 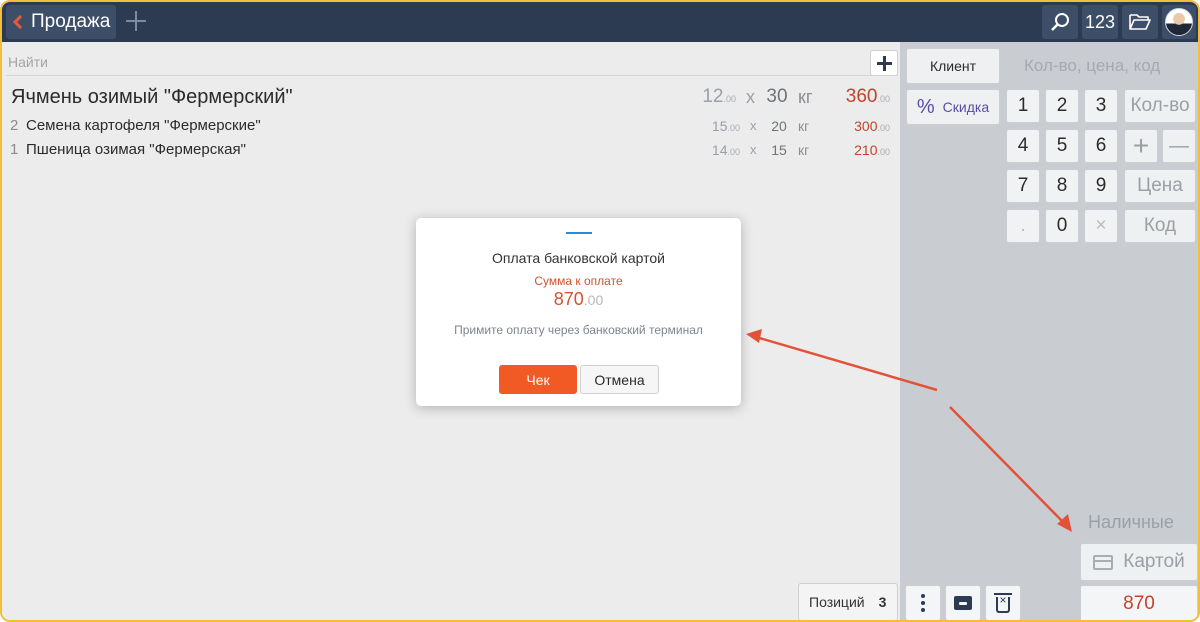 What do you see at coordinates (619, 379) in the screenshot?
I see `cancel-button: Отмена` at bounding box center [619, 379].